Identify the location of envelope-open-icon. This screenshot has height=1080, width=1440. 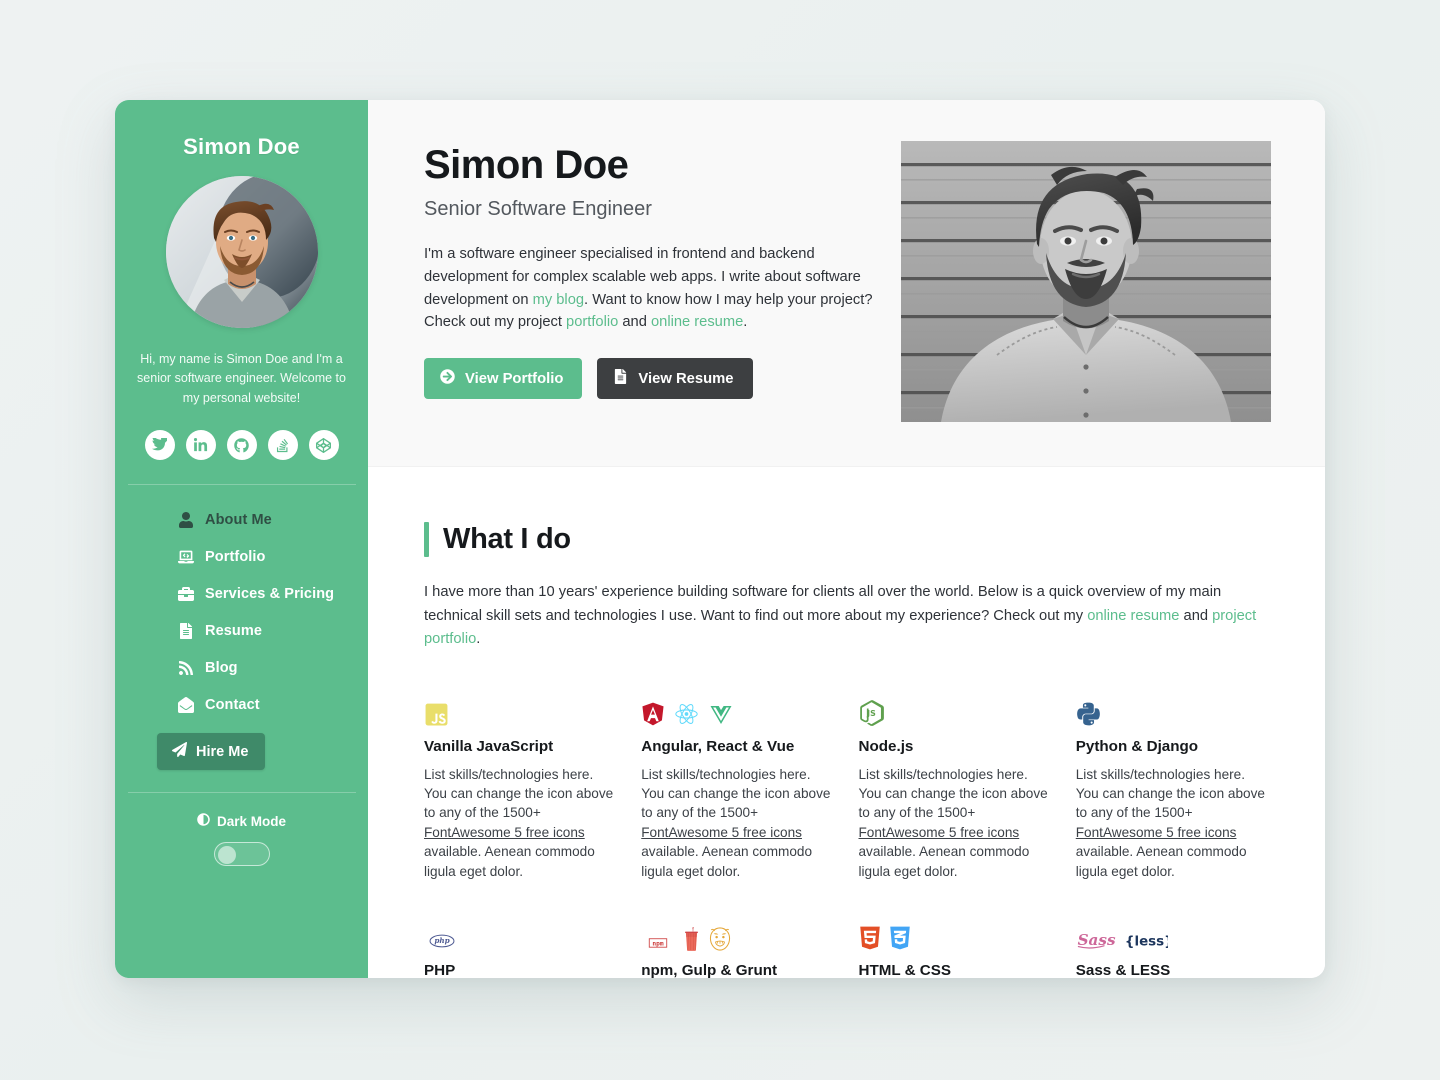
(186, 704).